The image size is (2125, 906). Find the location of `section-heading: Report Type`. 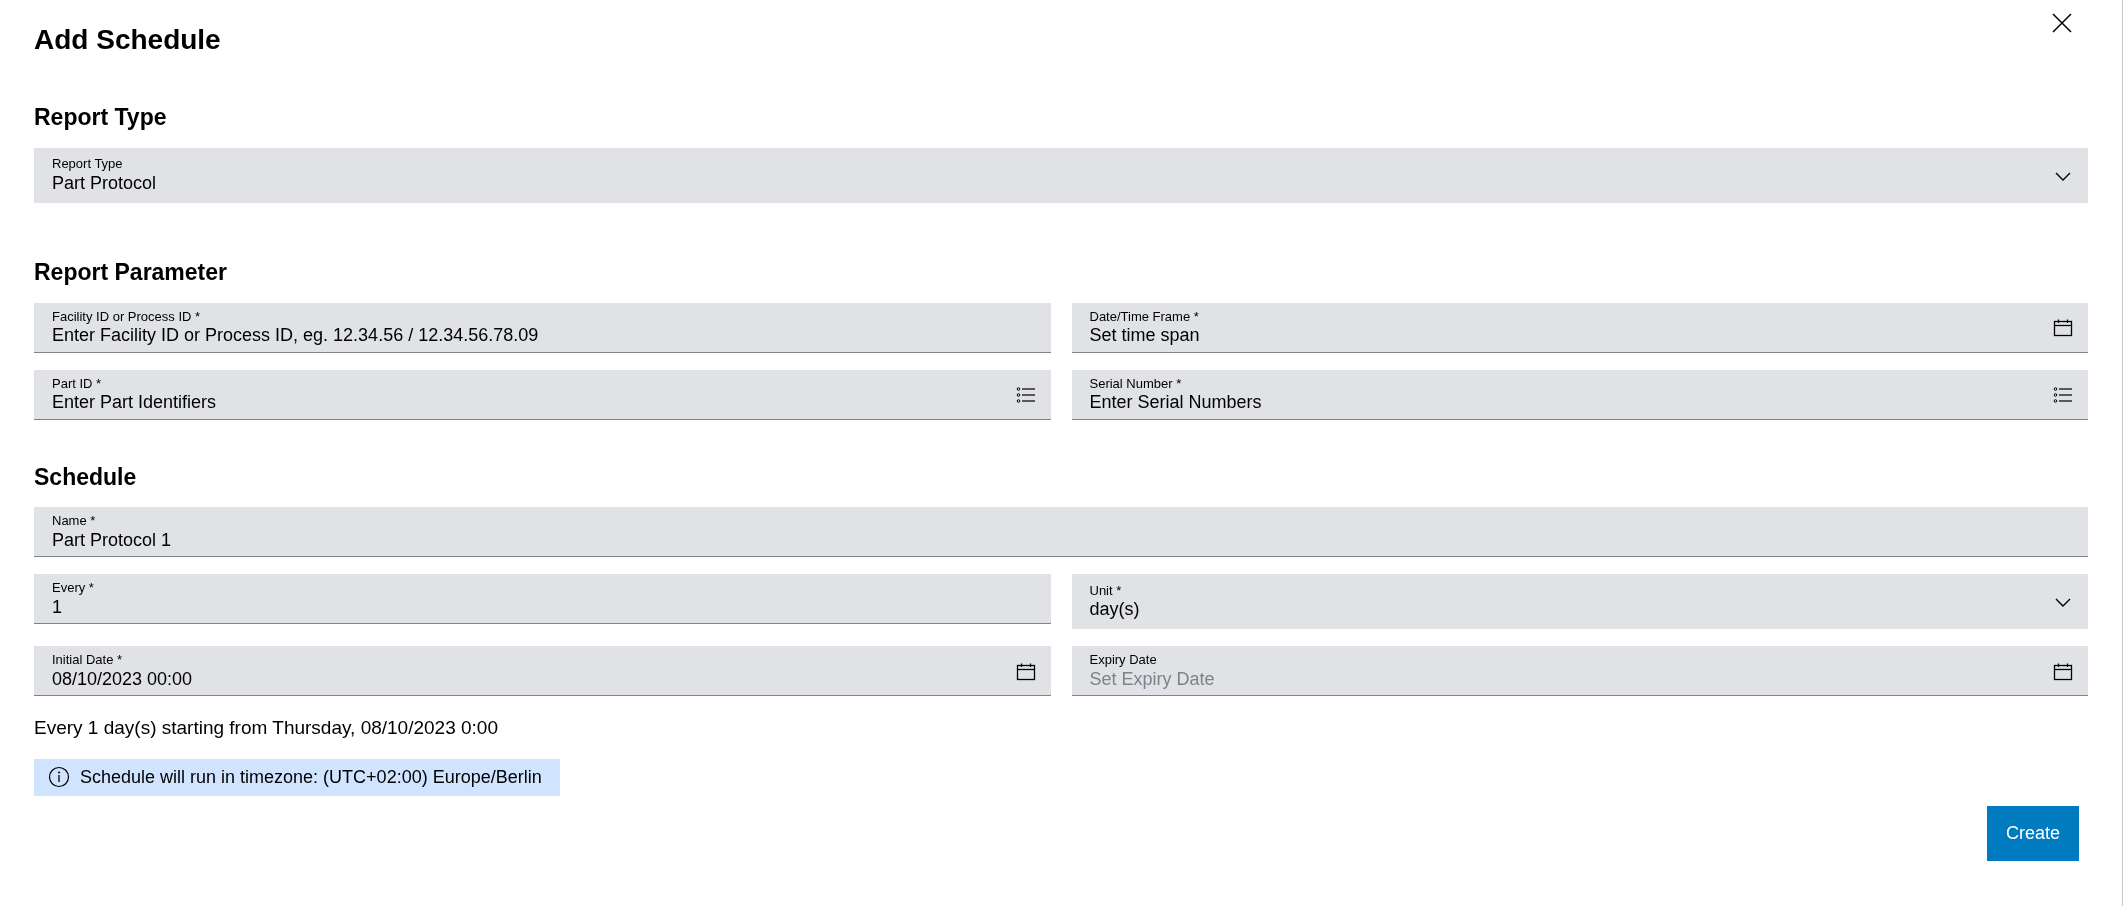

section-heading: Report Type is located at coordinates (101, 118).